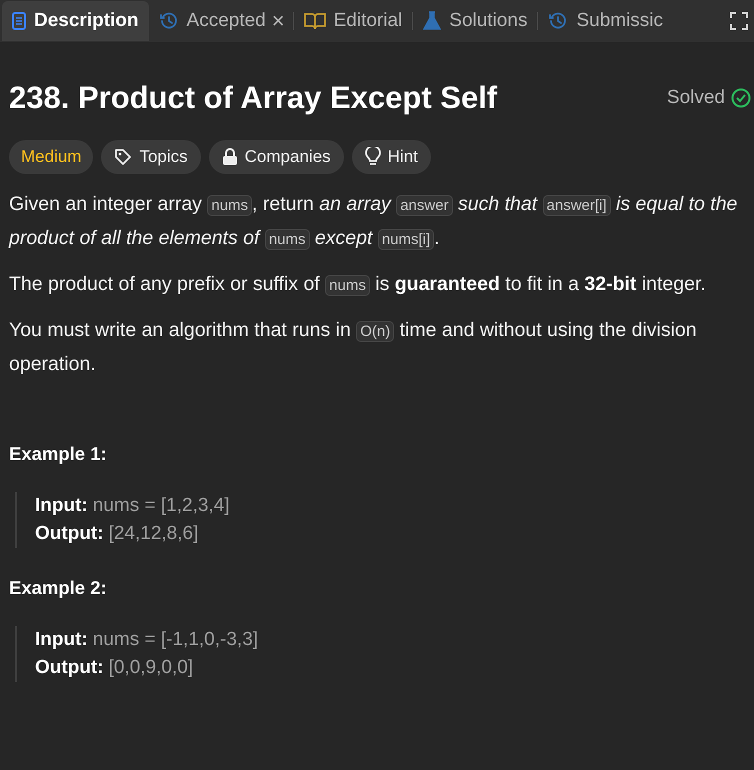  Describe the element at coordinates (58, 588) in the screenshot. I see `example-heading: Example 2:` at that location.